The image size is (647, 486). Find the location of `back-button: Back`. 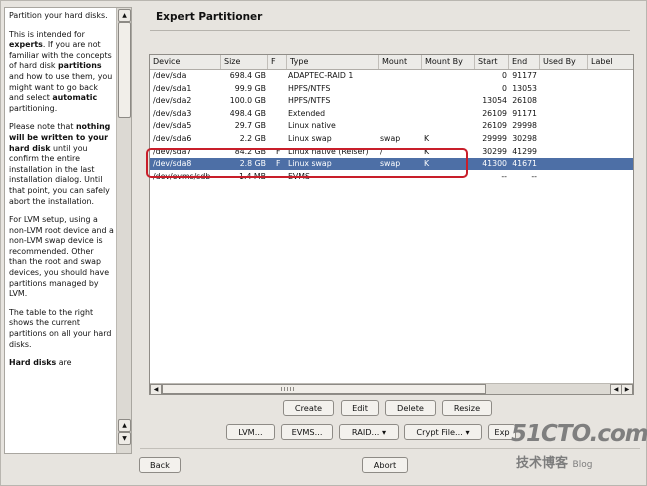

back-button: Back is located at coordinates (160, 465).